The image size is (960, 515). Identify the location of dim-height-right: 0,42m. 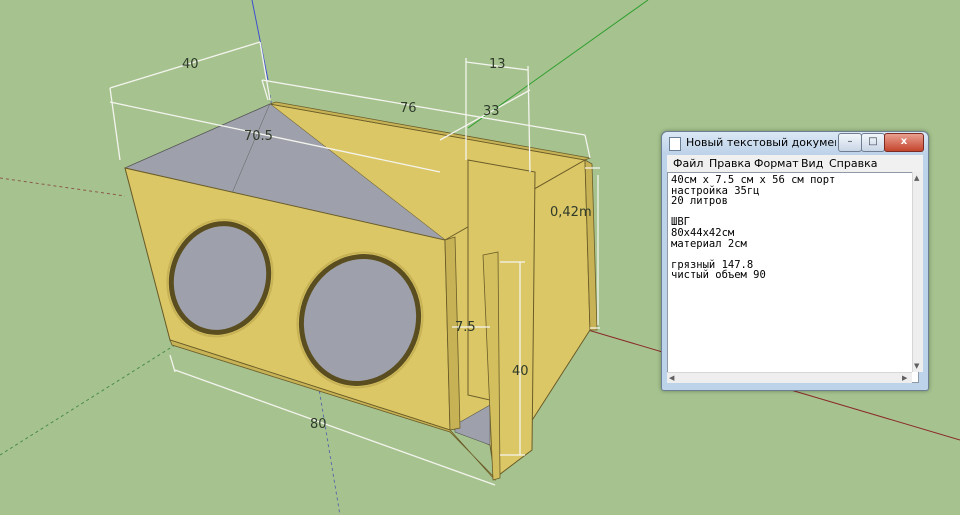
(571, 212).